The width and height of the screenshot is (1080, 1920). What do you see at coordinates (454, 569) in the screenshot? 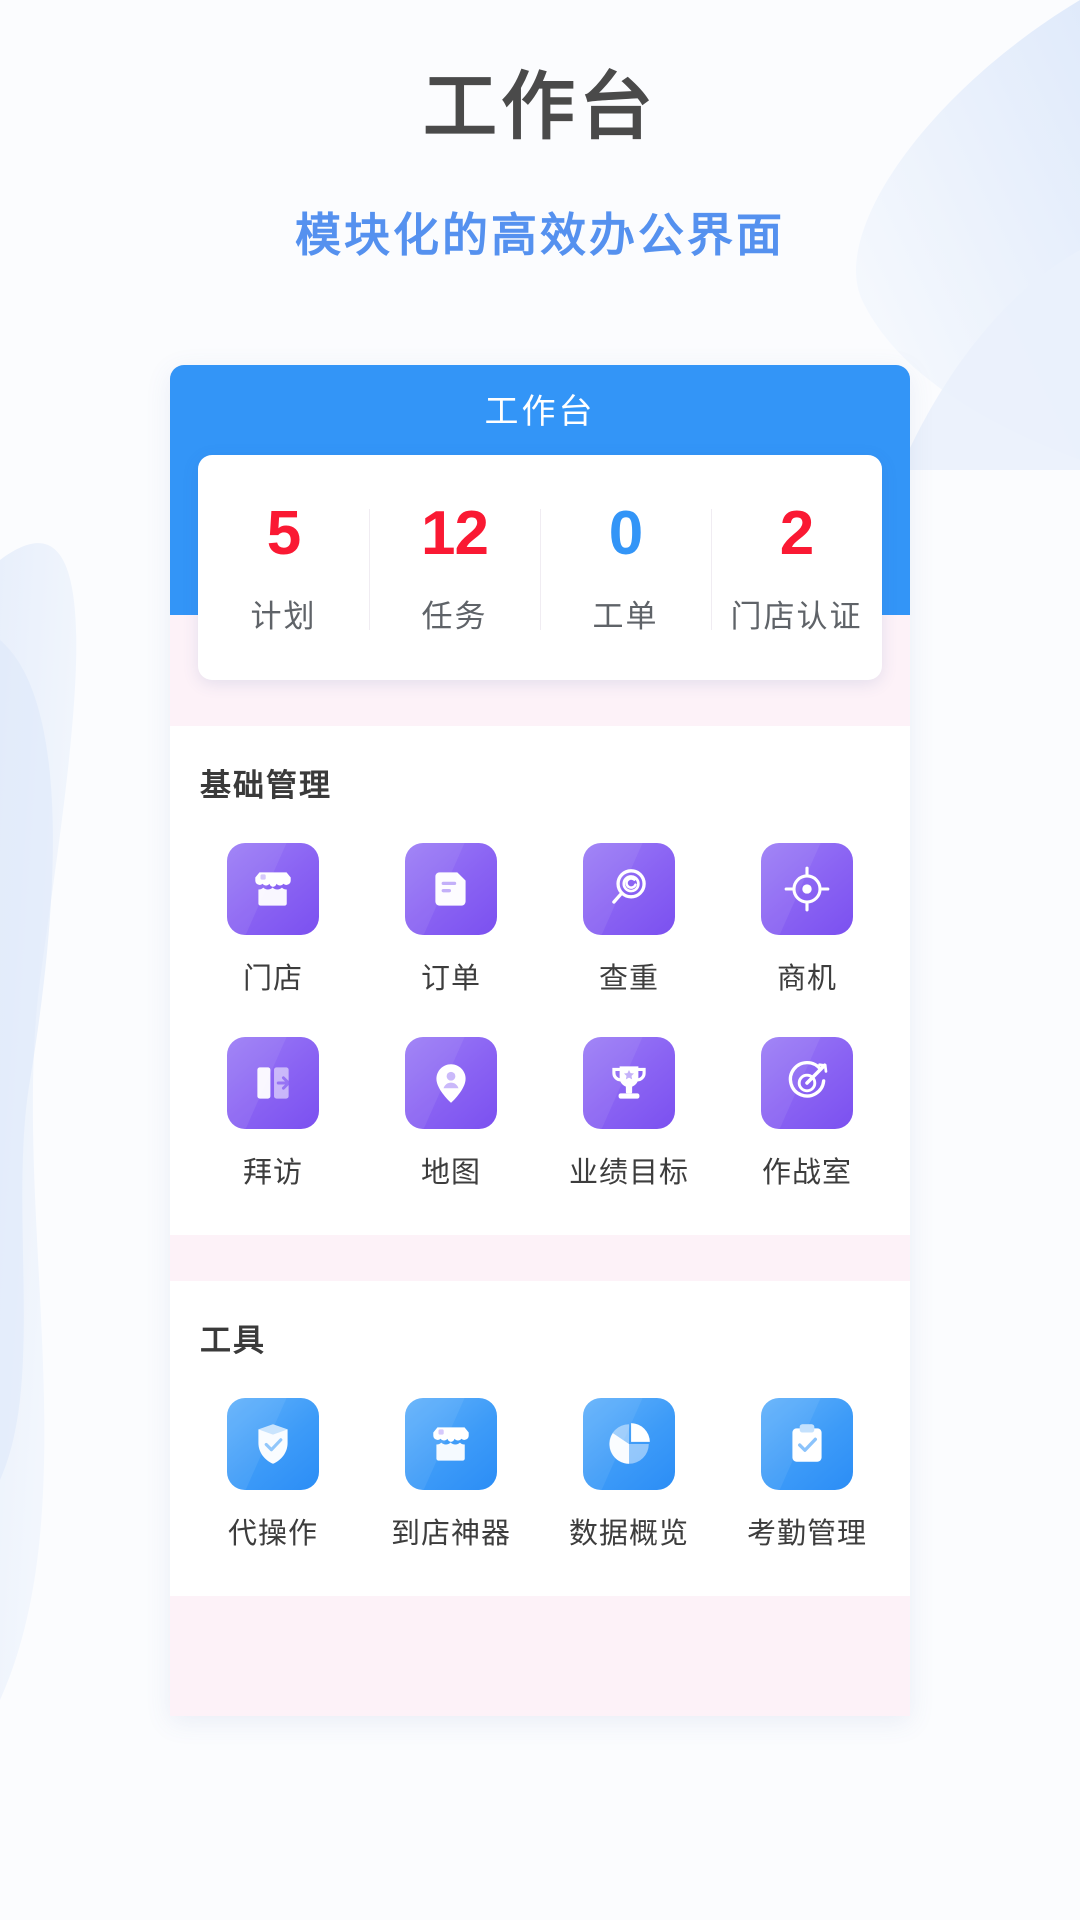
I see `stat-item: 12 任务` at bounding box center [454, 569].